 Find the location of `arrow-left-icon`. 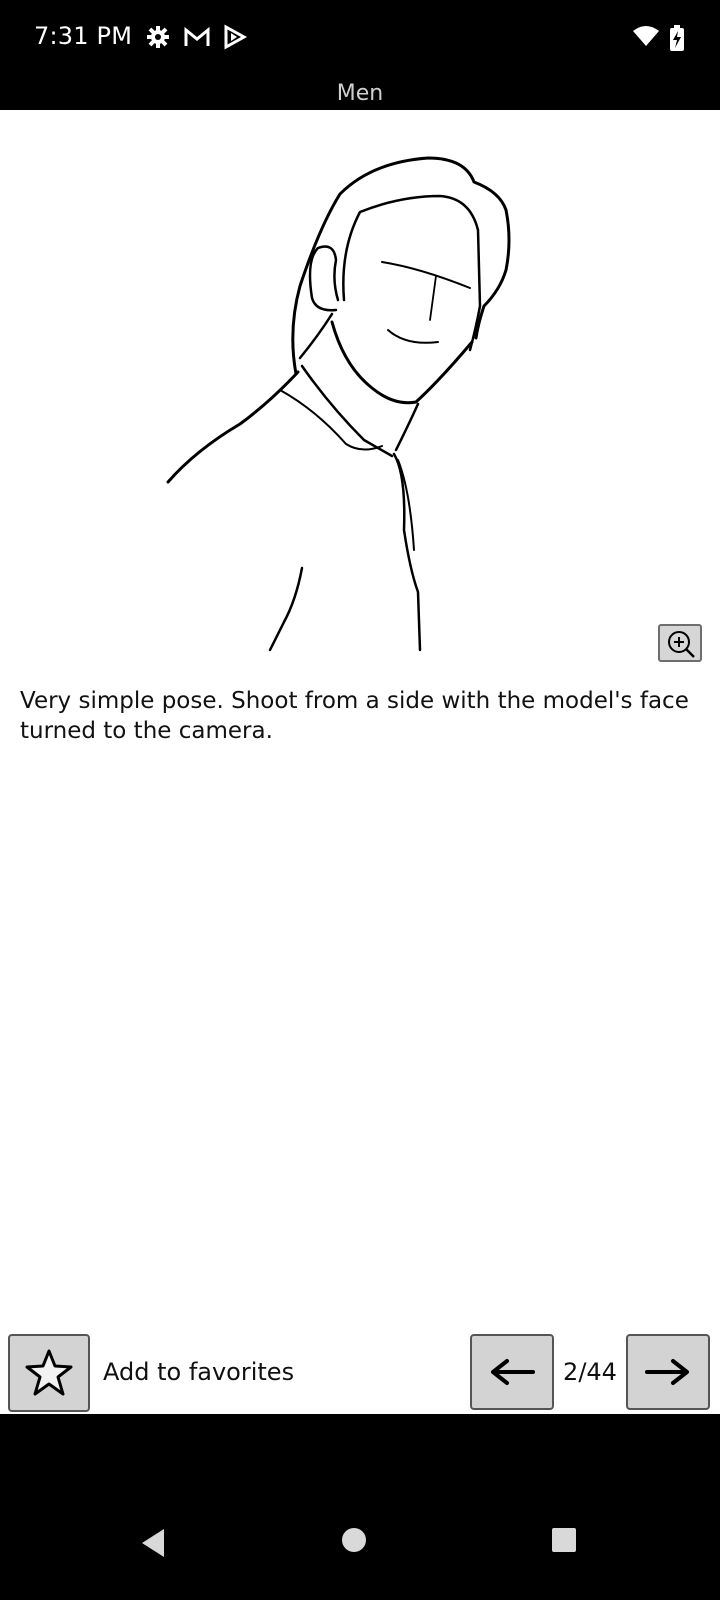

arrow-left-icon is located at coordinates (513, 1372).